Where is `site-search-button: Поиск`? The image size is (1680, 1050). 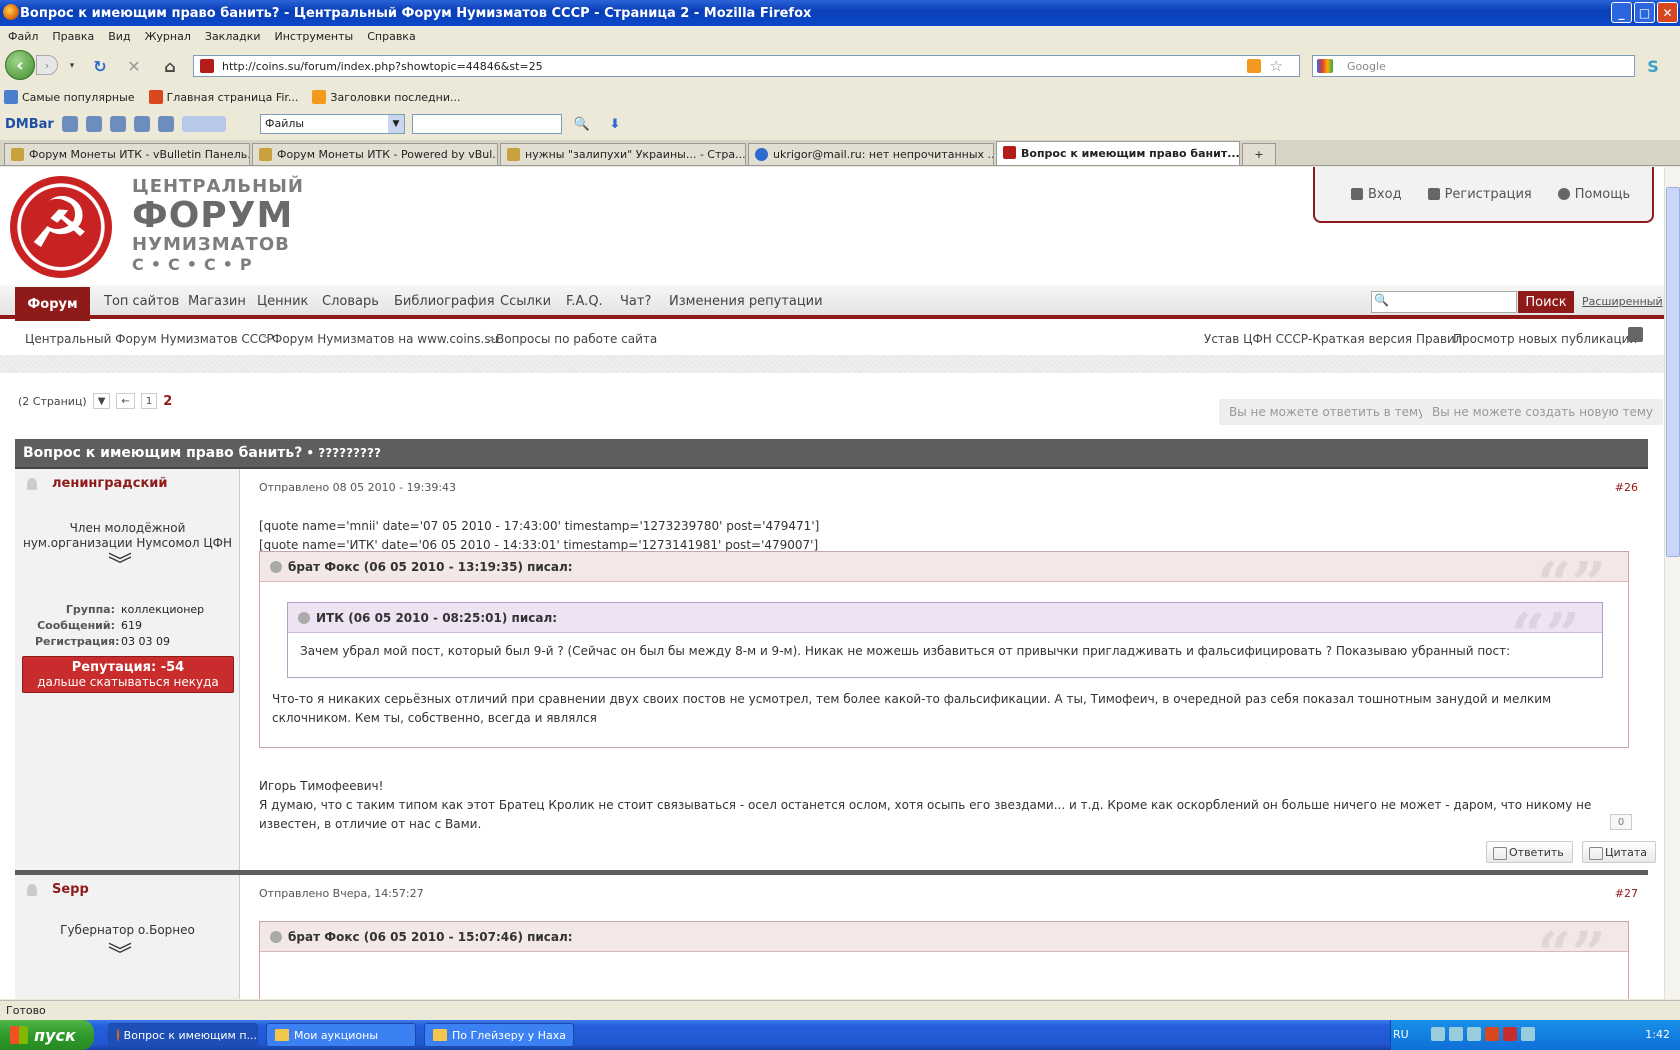 site-search-button: Поиск is located at coordinates (1546, 302).